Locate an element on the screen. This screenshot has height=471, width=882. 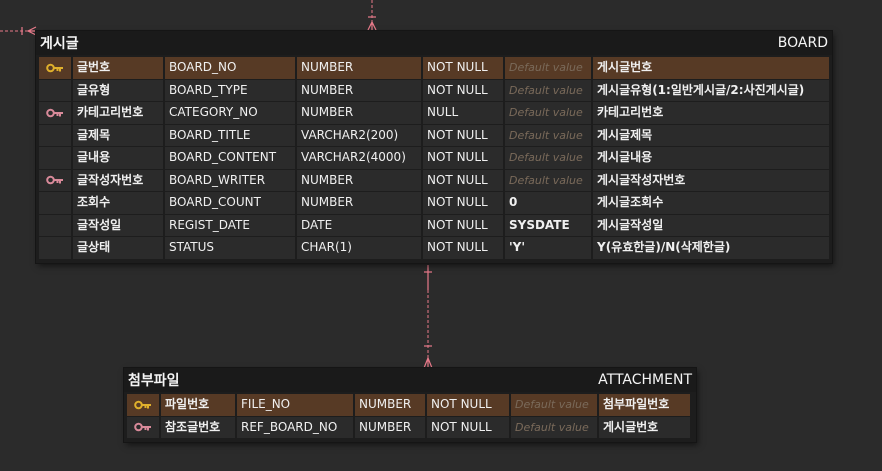
entity-header: 게시글 BOARD is located at coordinates (434, 43).